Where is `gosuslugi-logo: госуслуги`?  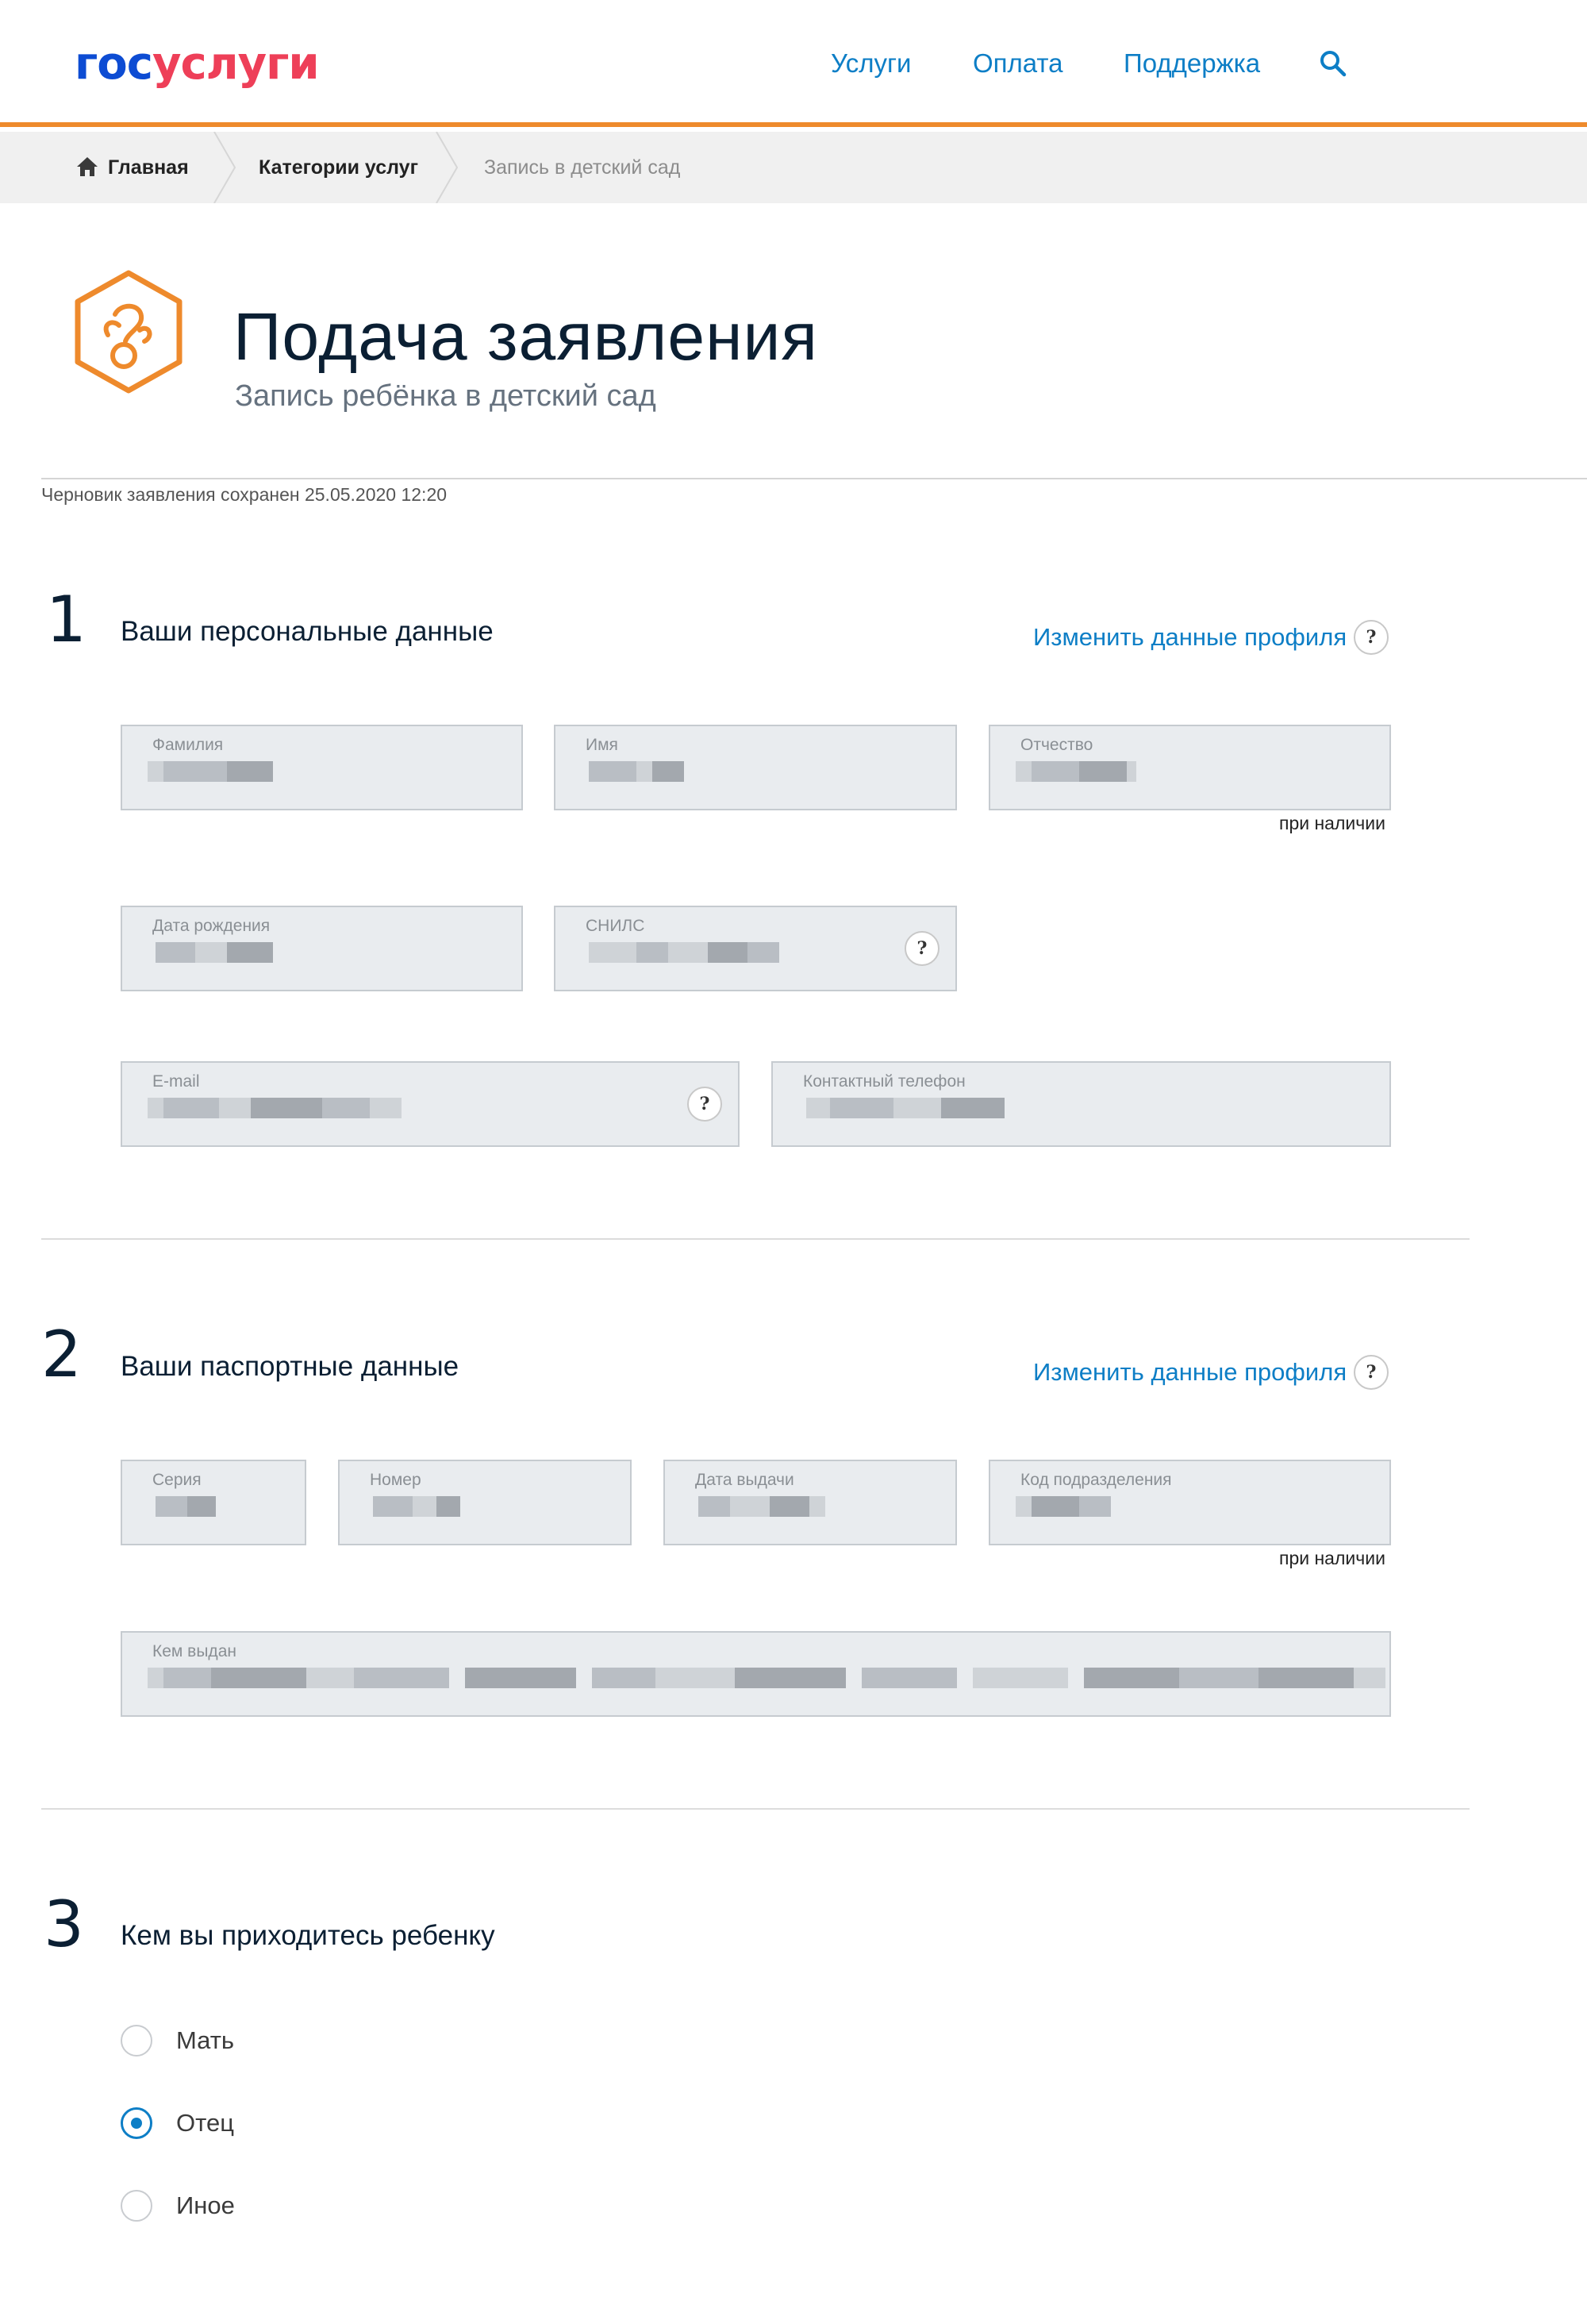 gosuslugi-logo: госуслуги is located at coordinates (197, 64).